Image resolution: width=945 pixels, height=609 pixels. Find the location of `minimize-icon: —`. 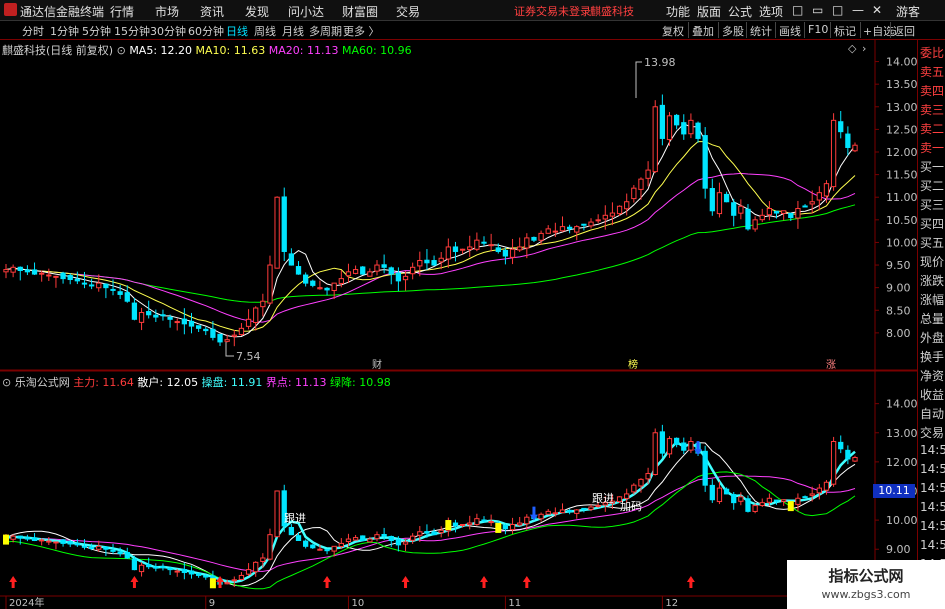

minimize-icon: — is located at coordinates (858, 10).